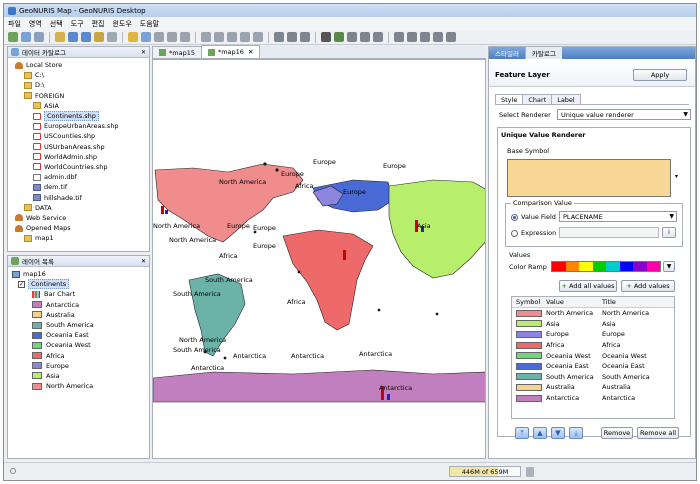 The height and width of the screenshot is (484, 700). I want to click on catalog-item: USCounties.shp, so click(78, 136).